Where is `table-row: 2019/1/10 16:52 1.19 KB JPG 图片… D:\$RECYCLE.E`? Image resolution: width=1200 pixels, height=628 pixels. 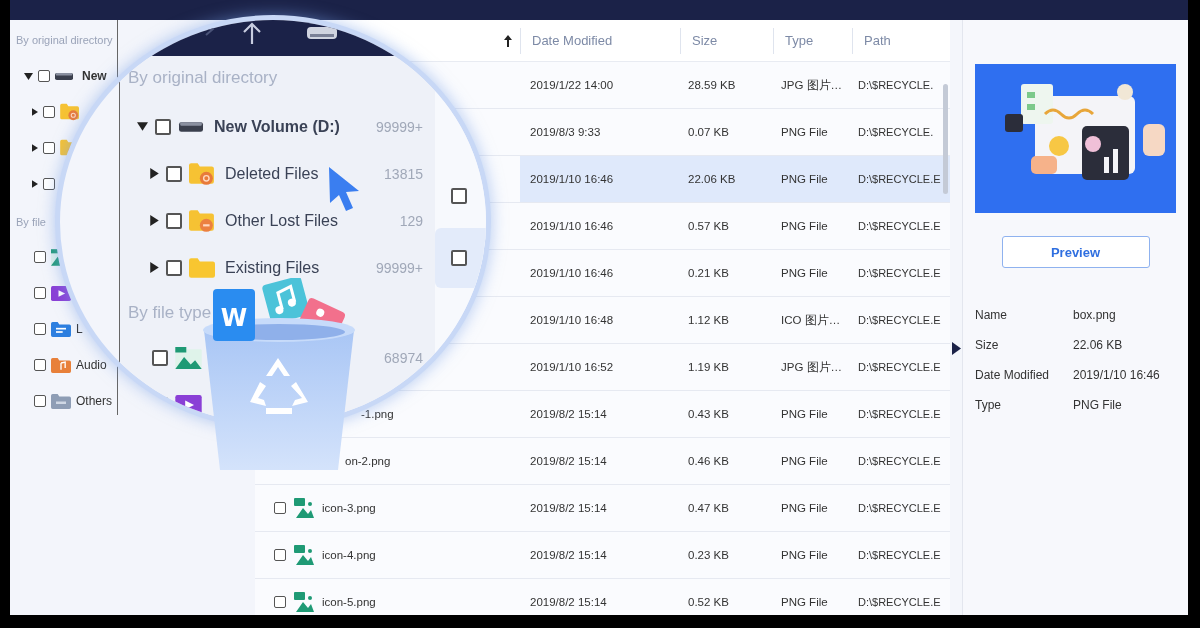 table-row: 2019/1/10 16:52 1.19 KB JPG 图片… D:\$RECYCLE.E is located at coordinates (735, 367).